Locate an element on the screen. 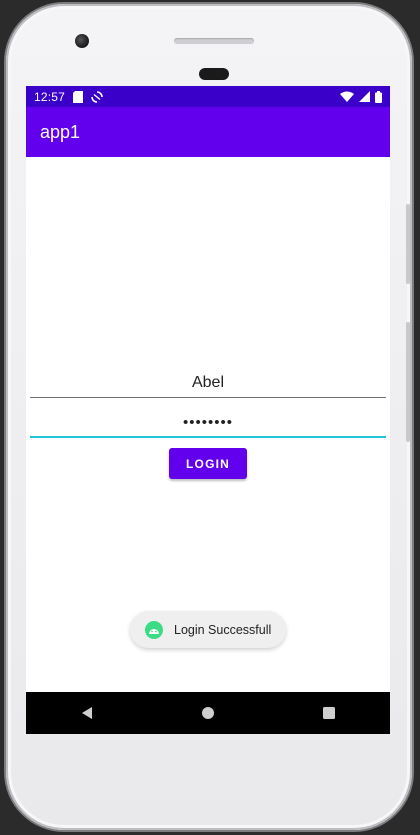 Image resolution: width=420 pixels, height=835 pixels. login-button: LOGIN is located at coordinates (208, 463).